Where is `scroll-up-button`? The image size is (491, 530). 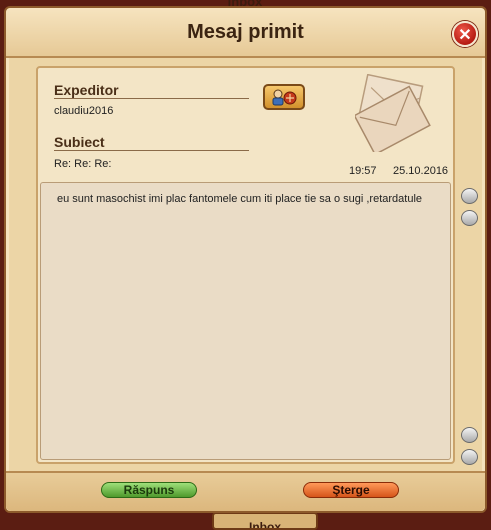
scroll-up-button is located at coordinates (469, 218).